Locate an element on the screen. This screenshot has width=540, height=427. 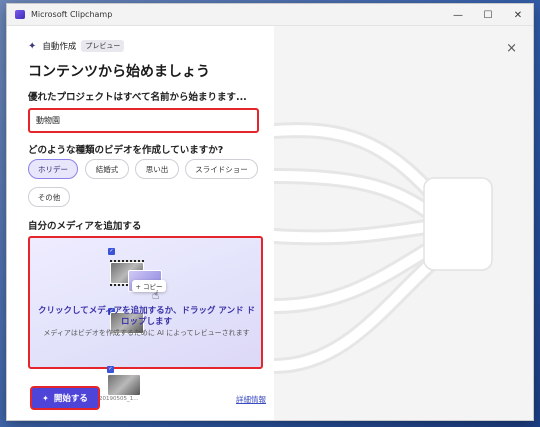
window-title: Microsoft Clipchamp is located at coordinates (72, 14).